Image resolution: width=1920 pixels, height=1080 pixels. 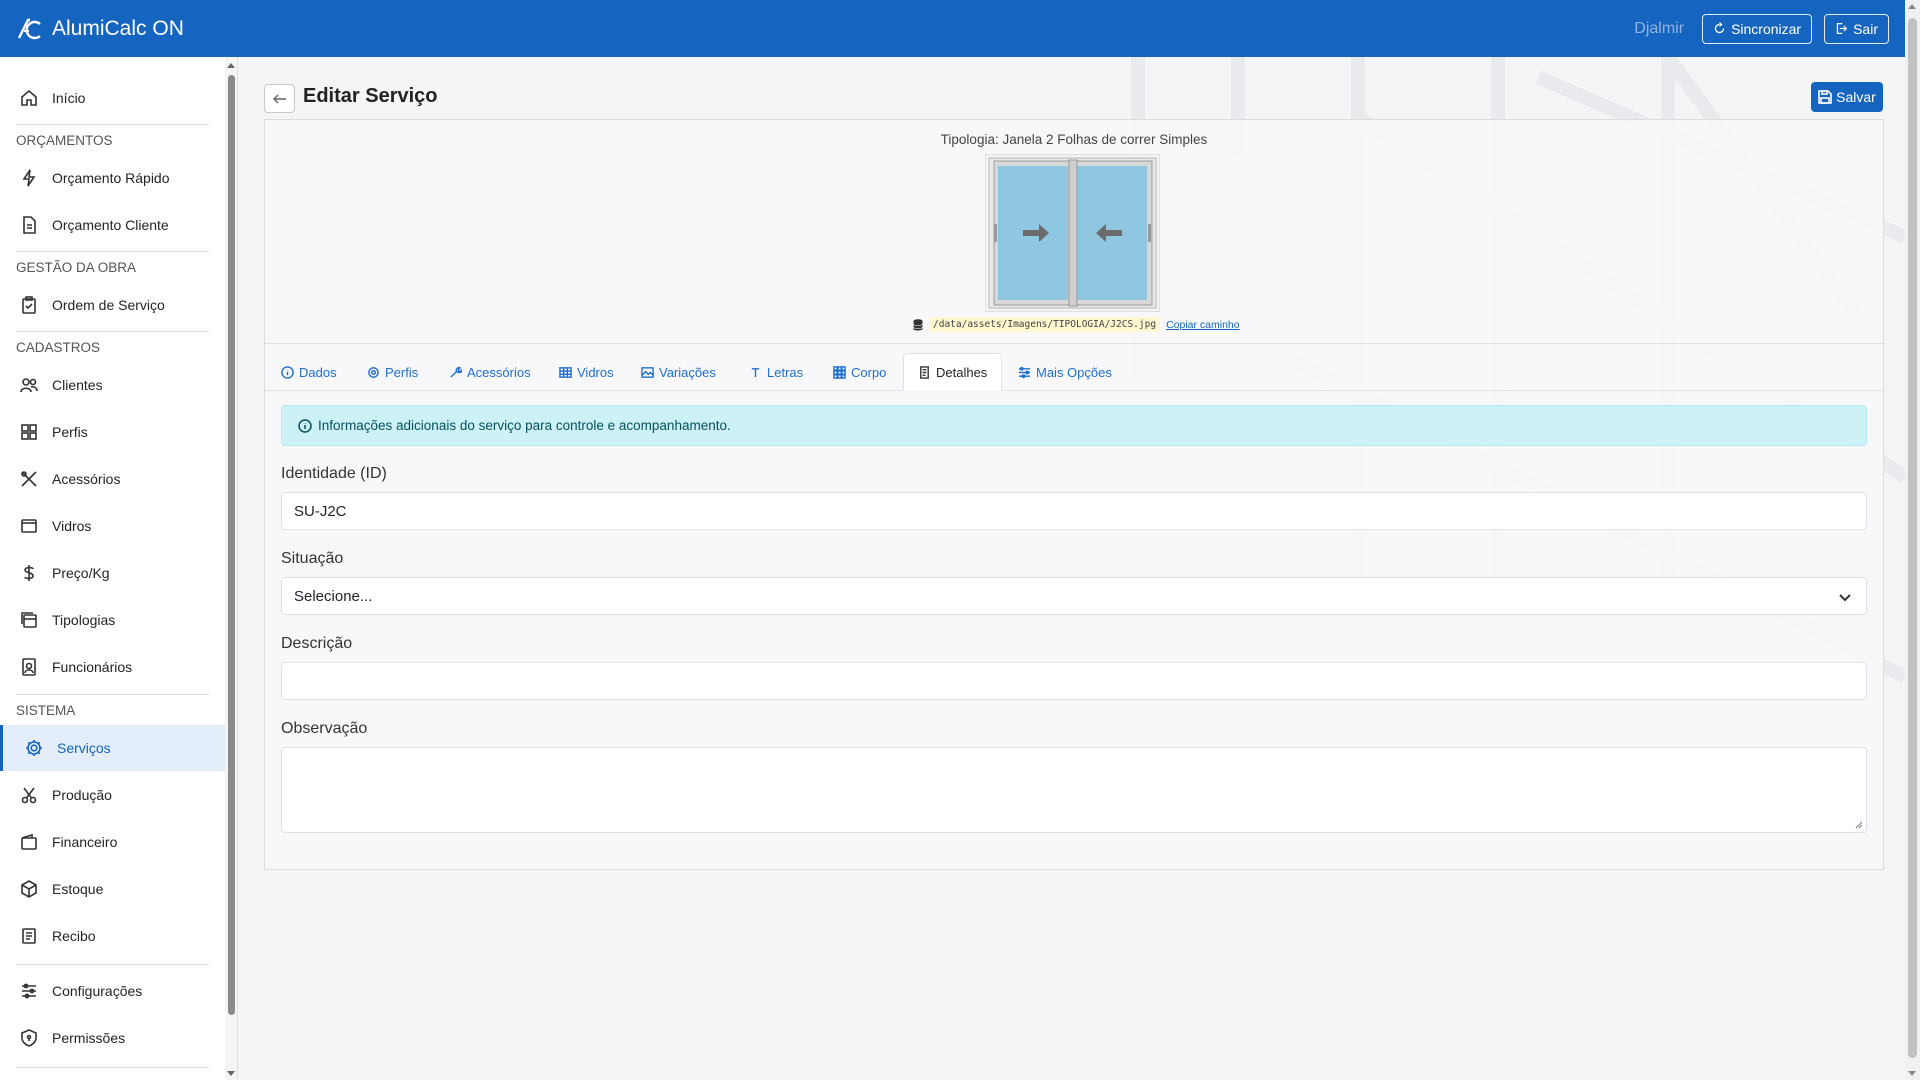 I want to click on top-navbar: AlumiCalc ON Djalmir Sincronizar Sair, so click(x=952, y=28).